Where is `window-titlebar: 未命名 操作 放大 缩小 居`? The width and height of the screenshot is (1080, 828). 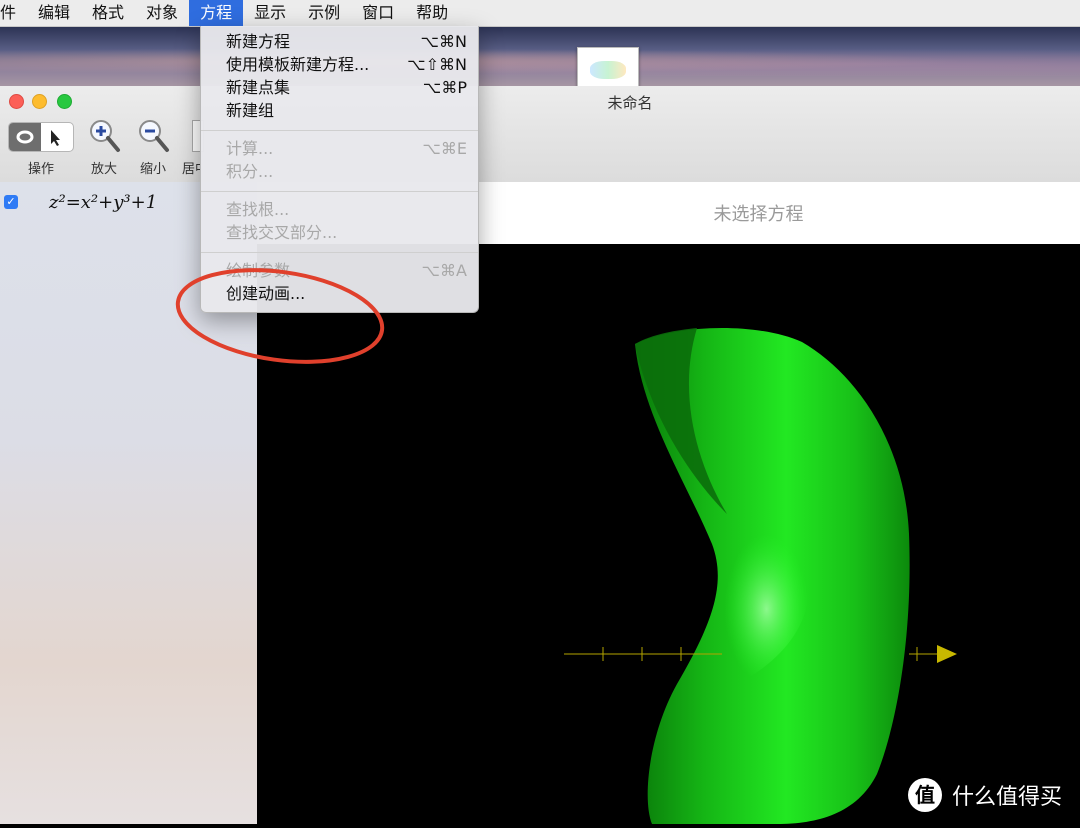
window-titlebar: 未命名 操作 放大 缩小 居 is located at coordinates (540, 134).